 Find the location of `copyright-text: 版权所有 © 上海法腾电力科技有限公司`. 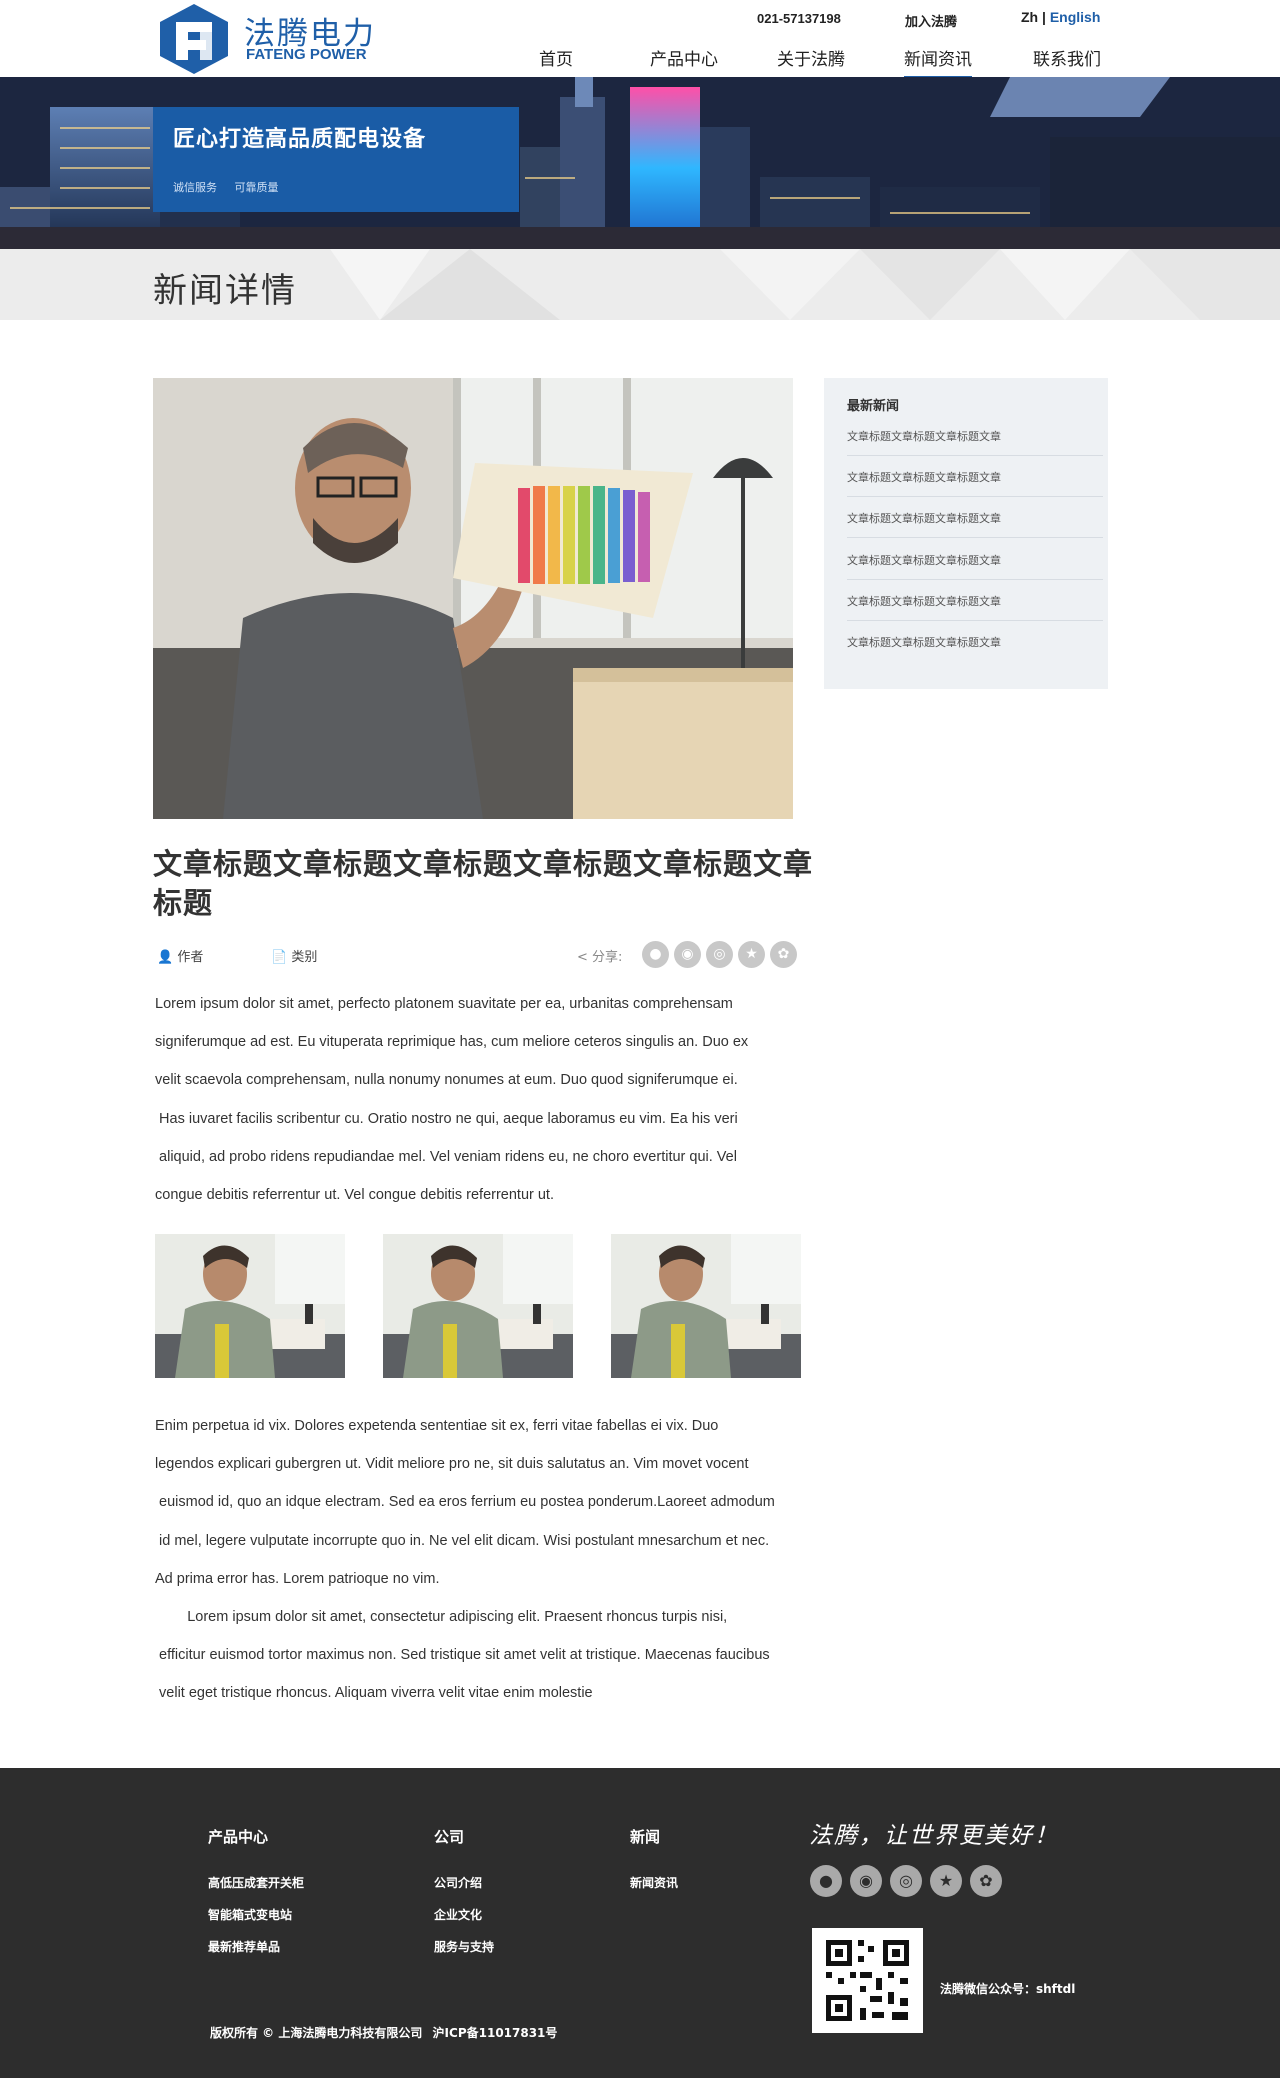

copyright-text: 版权所有 © 上海法腾电力科技有限公司 is located at coordinates (316, 2033).